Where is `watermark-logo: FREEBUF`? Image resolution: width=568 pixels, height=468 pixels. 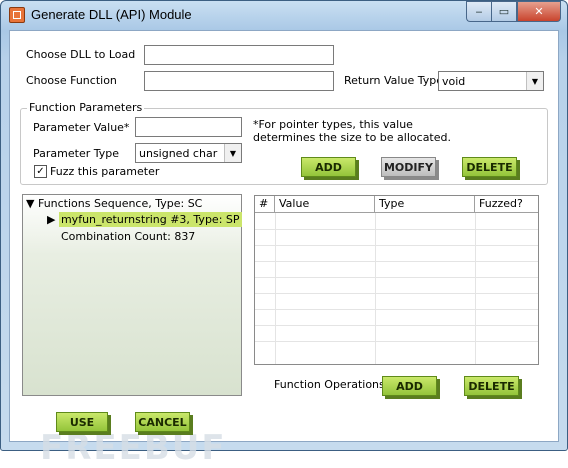 watermark-logo: FREEBUF is located at coordinates (133, 448).